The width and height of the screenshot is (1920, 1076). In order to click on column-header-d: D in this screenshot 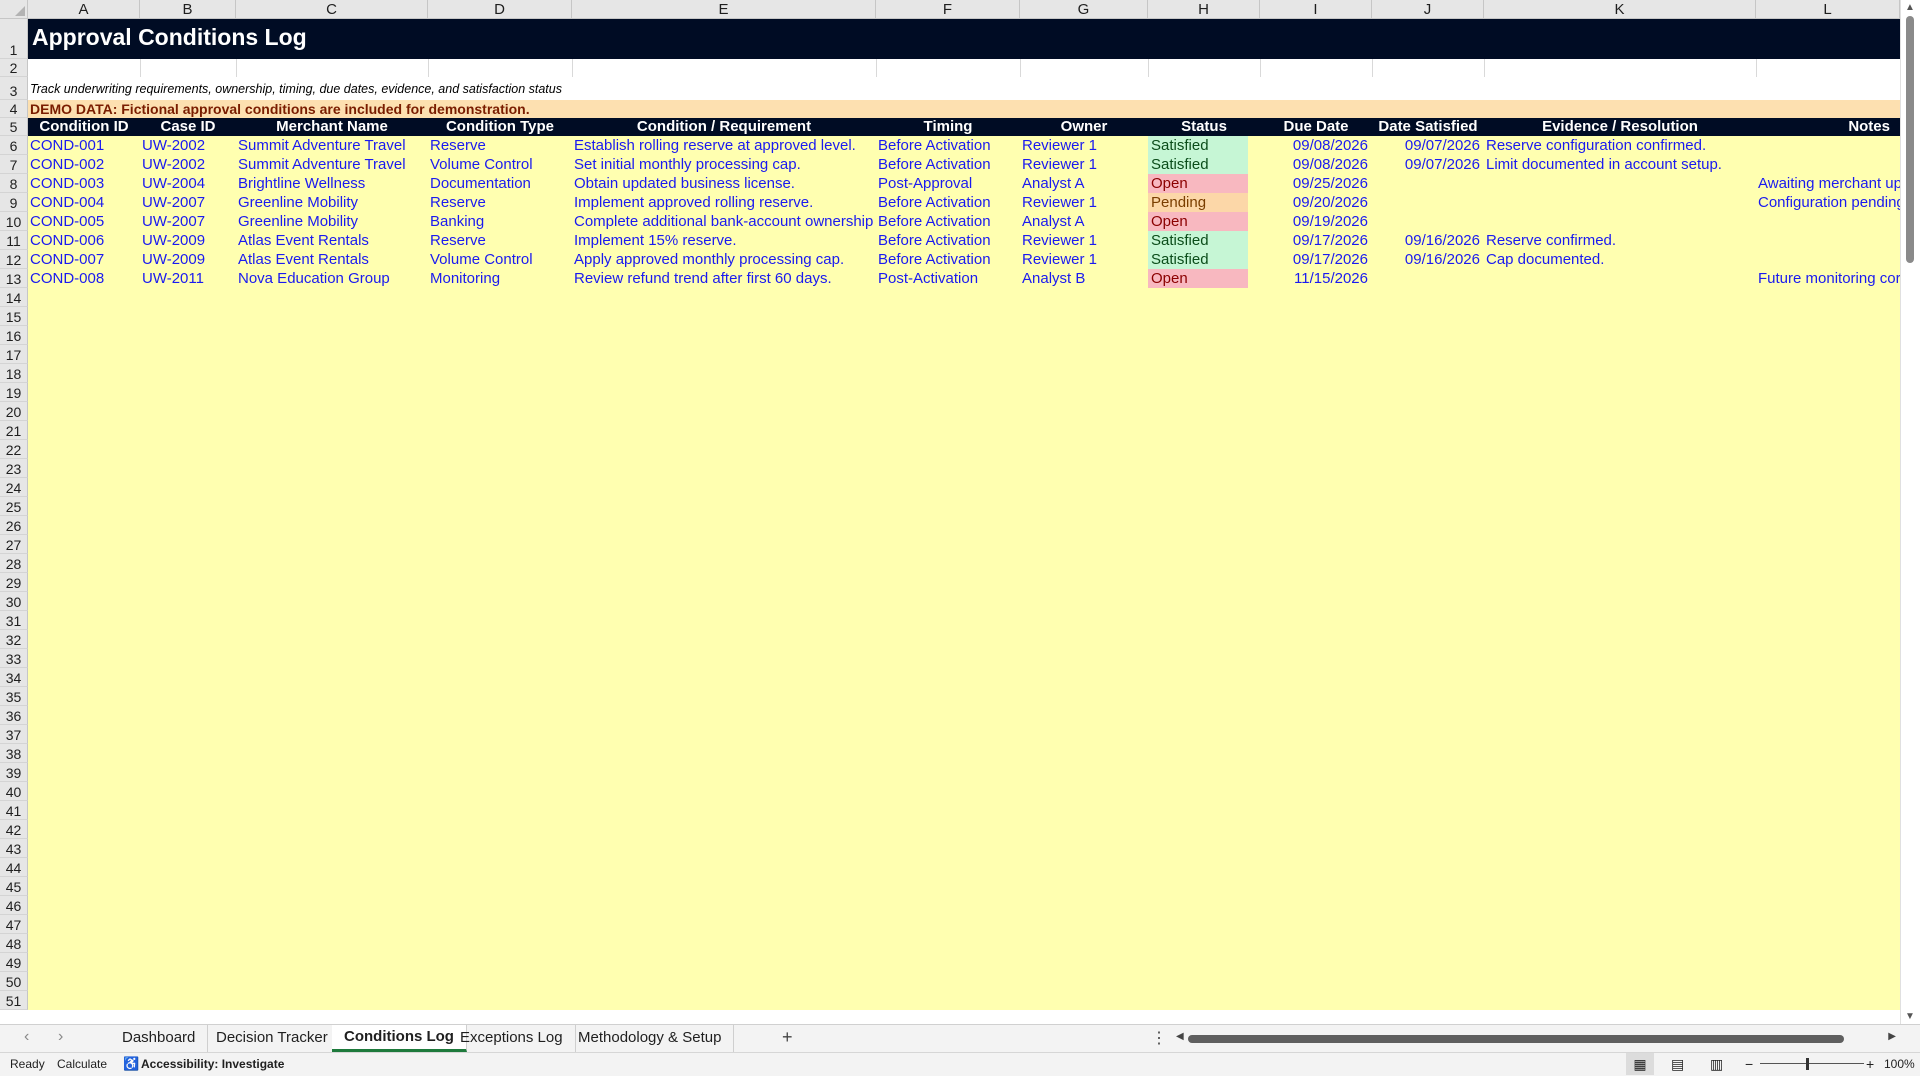, I will do `click(500, 9)`.